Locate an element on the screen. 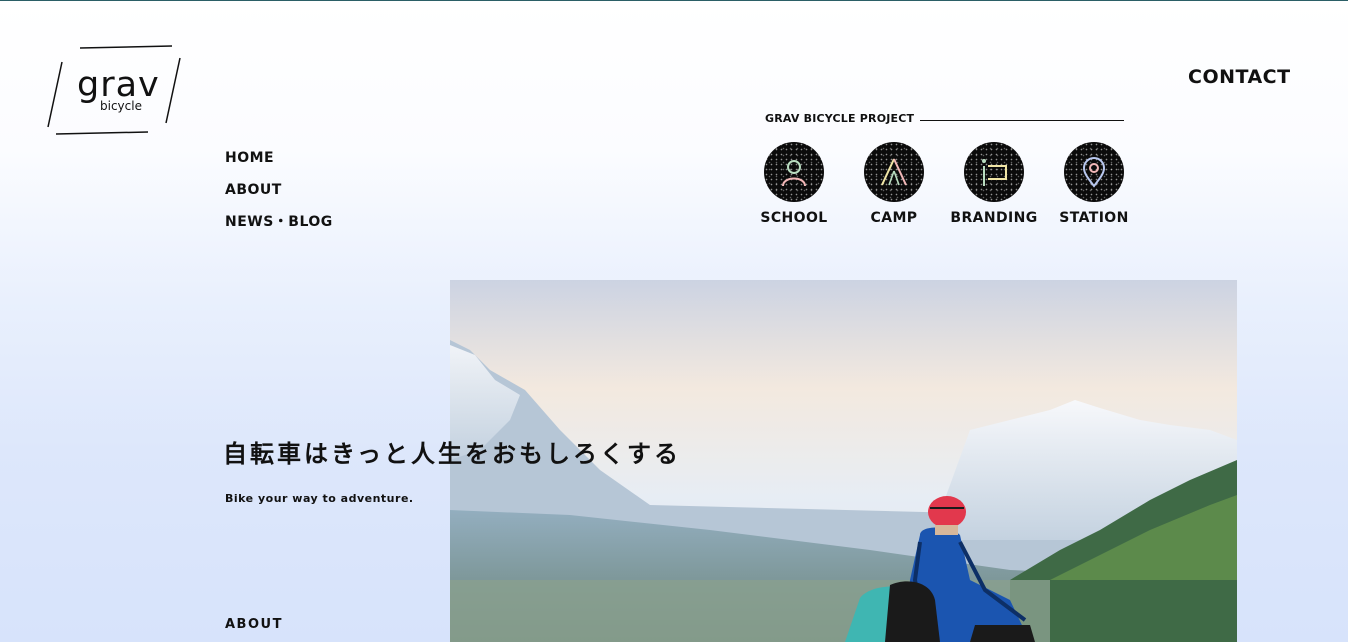 This screenshot has width=1348, height=642. nav-item-about: ABOUT is located at coordinates (279, 196).